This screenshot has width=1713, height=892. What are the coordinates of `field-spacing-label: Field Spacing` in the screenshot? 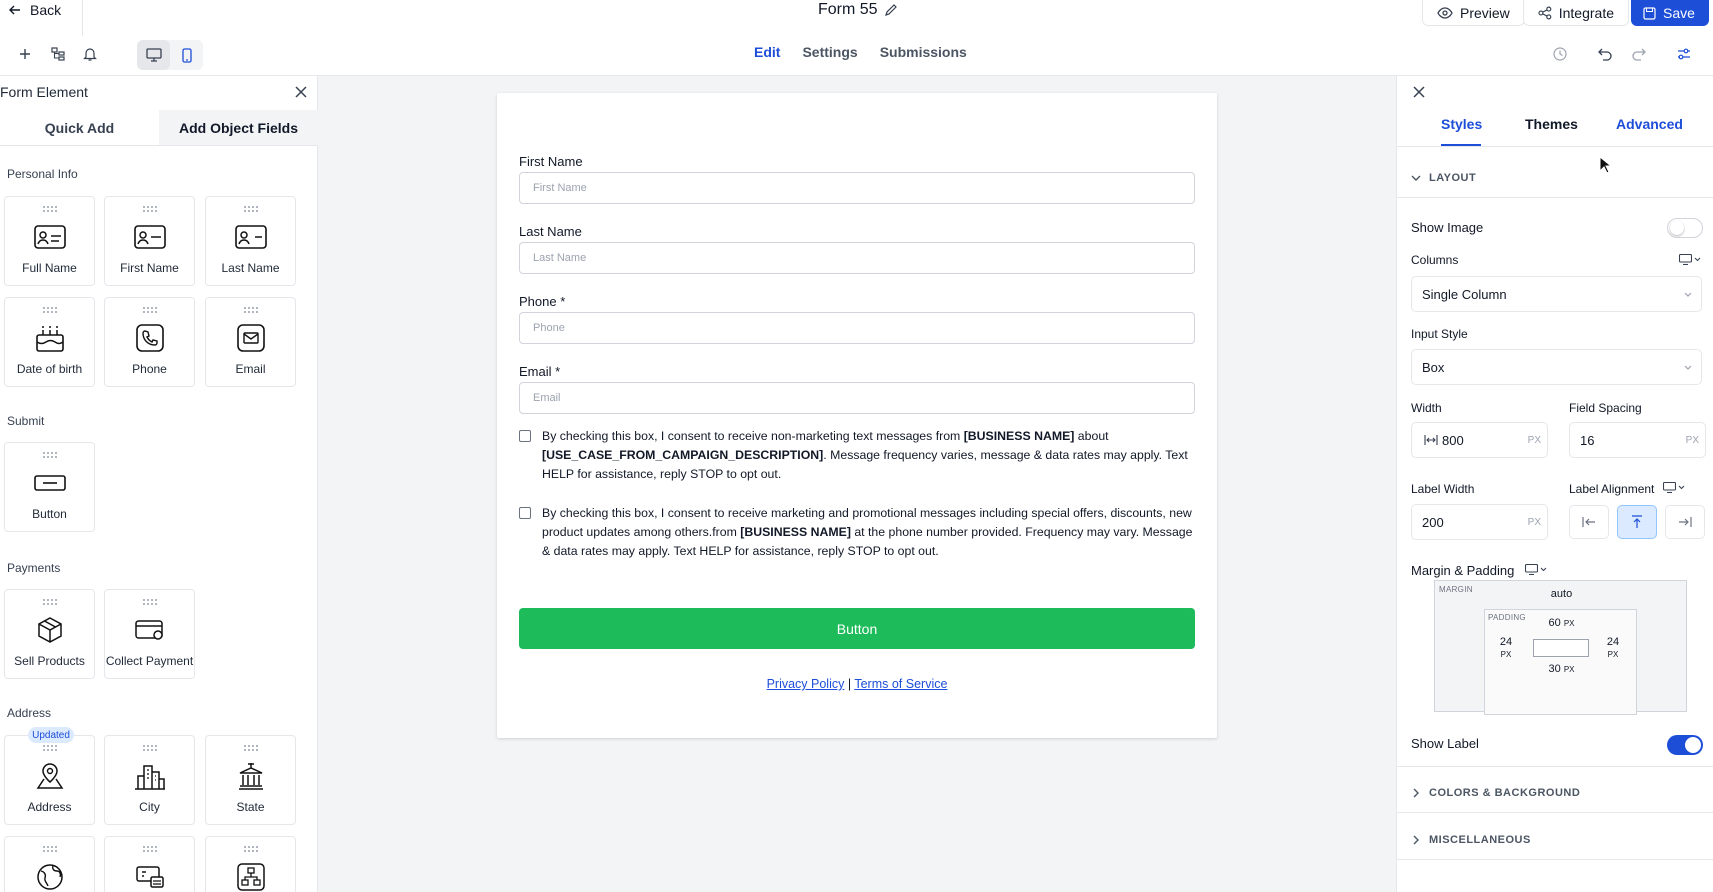 It's located at (1605, 408).